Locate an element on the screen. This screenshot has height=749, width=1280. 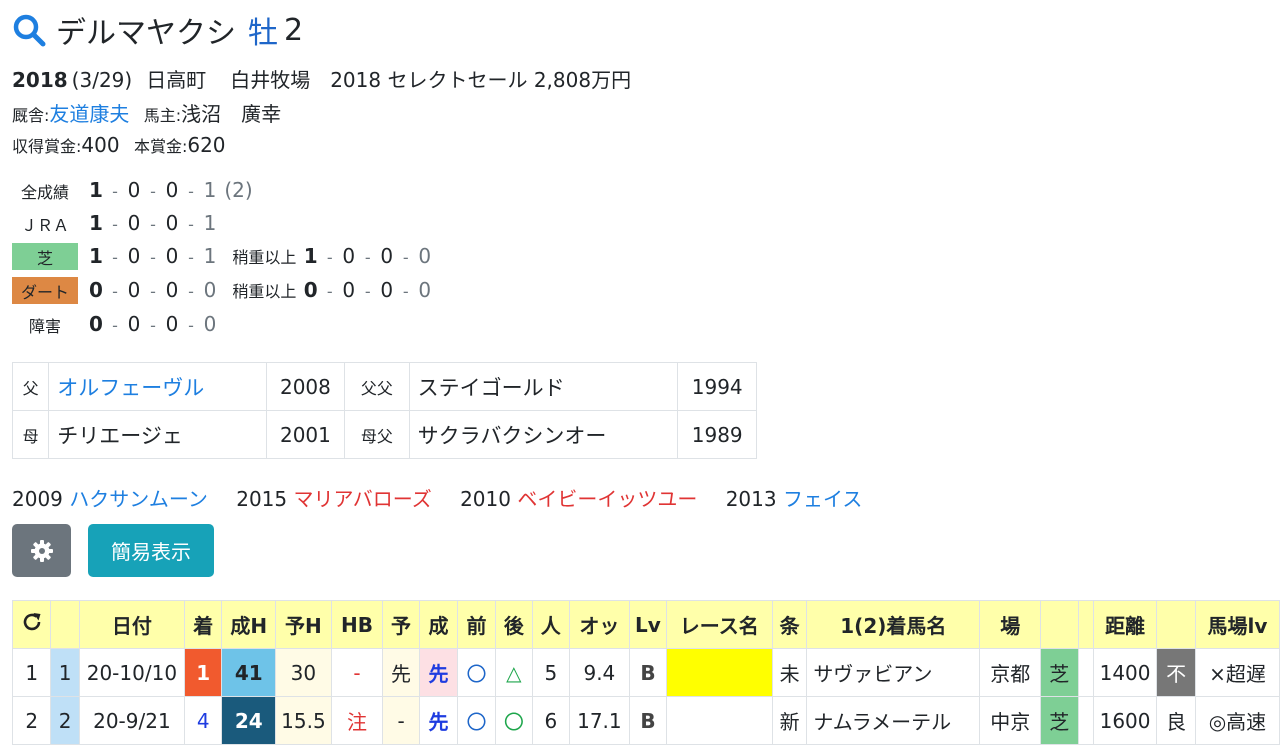
birth-date: (3/29) is located at coordinates (102, 80).